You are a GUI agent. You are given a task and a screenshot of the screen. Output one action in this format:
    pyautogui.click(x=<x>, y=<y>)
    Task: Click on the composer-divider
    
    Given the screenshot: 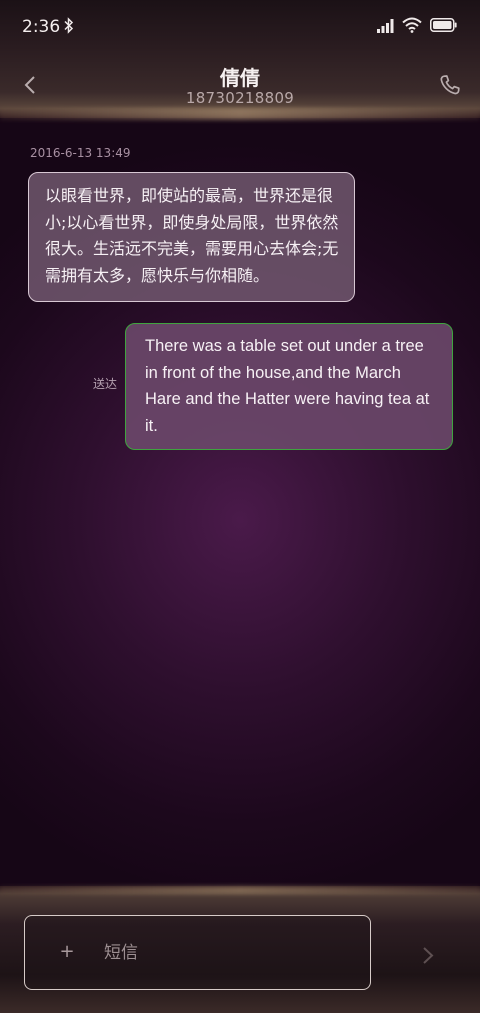 What is the action you would take?
    pyautogui.click(x=240, y=890)
    